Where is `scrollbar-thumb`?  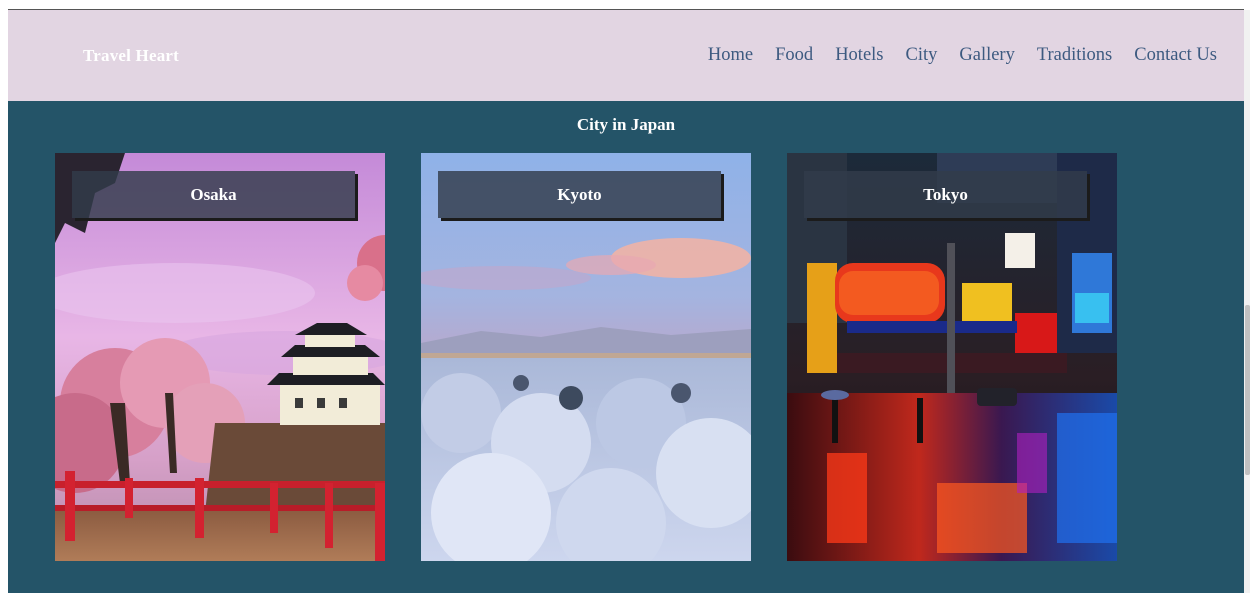 scrollbar-thumb is located at coordinates (1247, 390).